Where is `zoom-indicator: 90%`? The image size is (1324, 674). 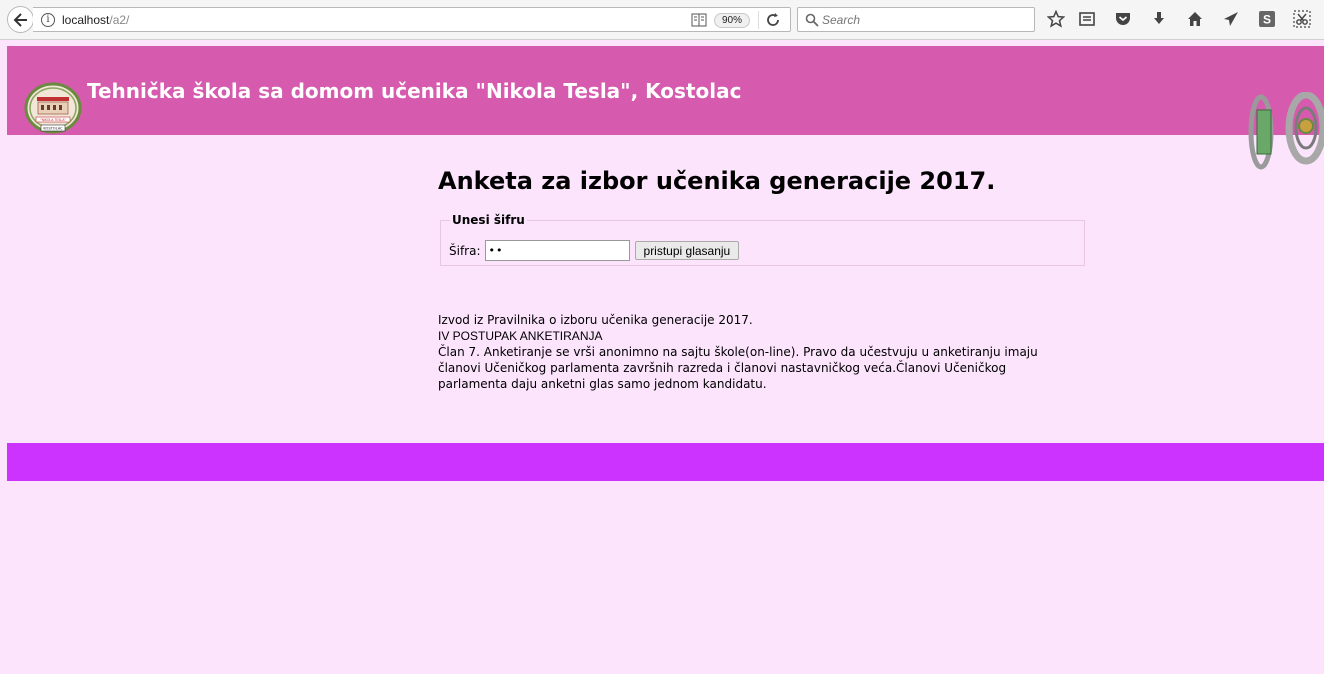 zoom-indicator: 90% is located at coordinates (732, 20).